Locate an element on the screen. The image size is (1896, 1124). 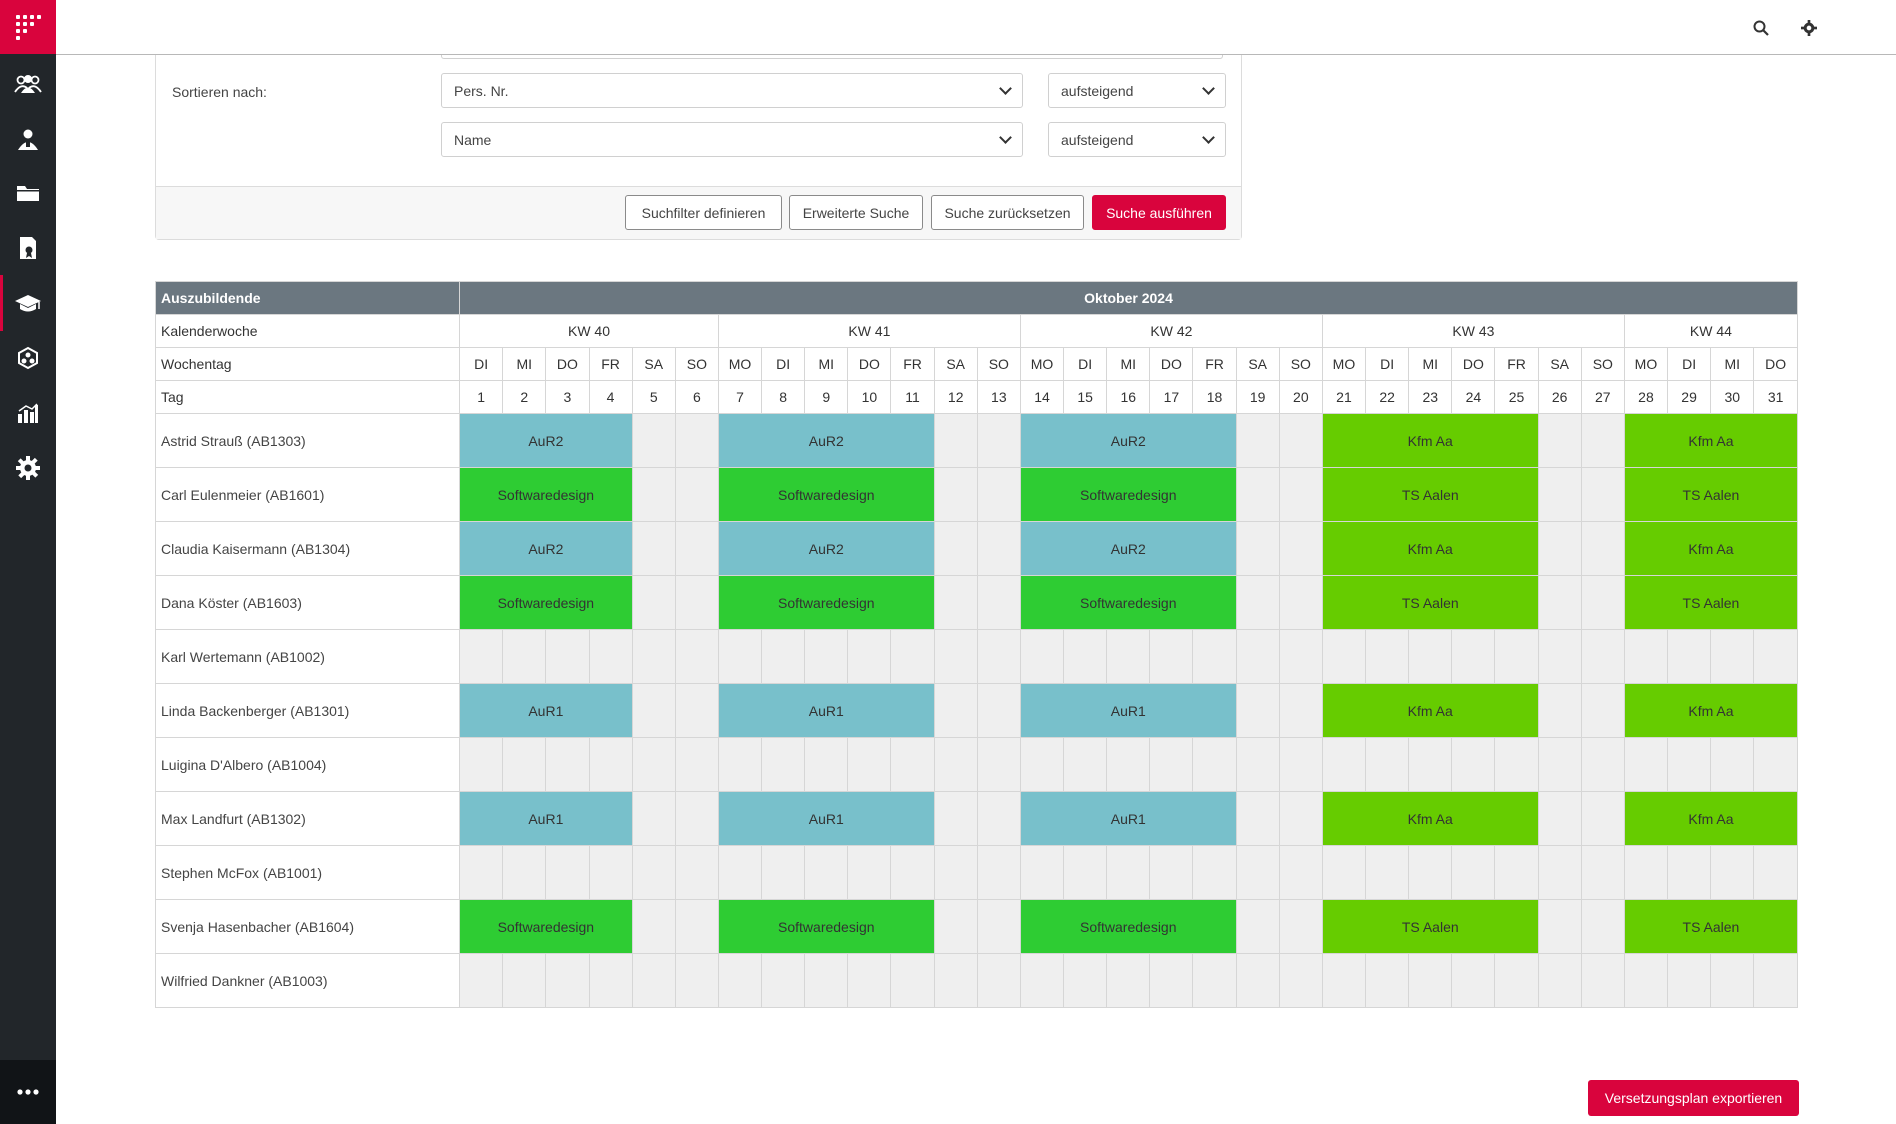
run-search-button: Suche ausführen is located at coordinates (1159, 212).